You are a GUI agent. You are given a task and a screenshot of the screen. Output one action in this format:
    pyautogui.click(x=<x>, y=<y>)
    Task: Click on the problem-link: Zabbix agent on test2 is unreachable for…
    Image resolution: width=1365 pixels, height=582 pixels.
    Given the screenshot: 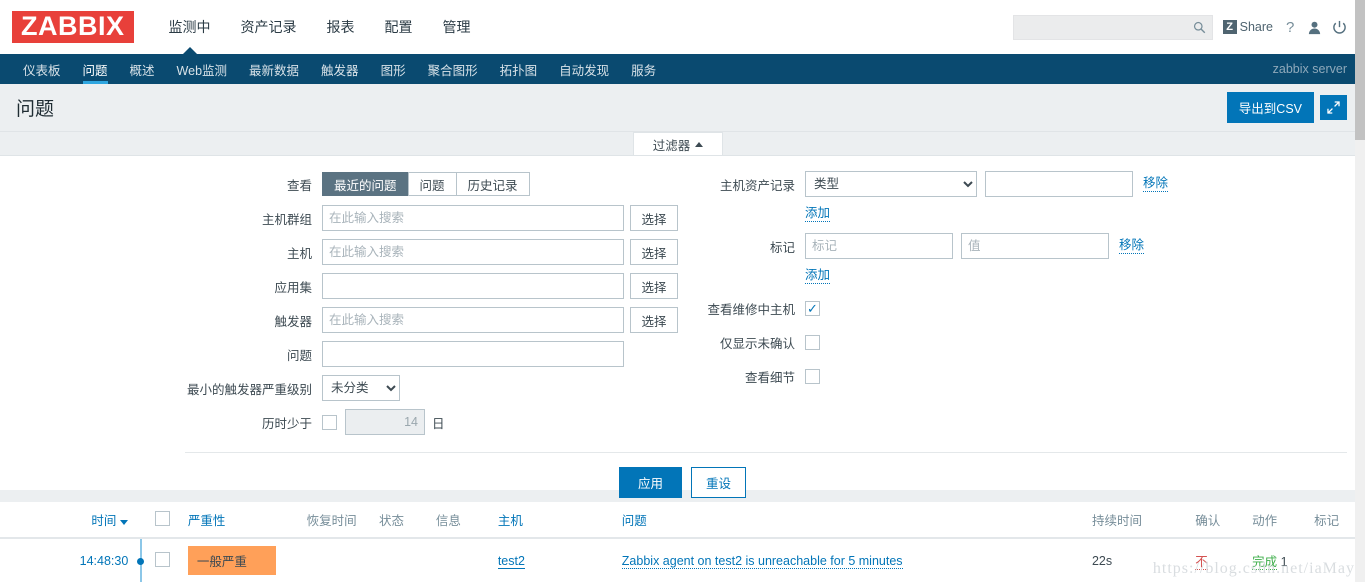 What is the action you would take?
    pyautogui.click(x=762, y=561)
    